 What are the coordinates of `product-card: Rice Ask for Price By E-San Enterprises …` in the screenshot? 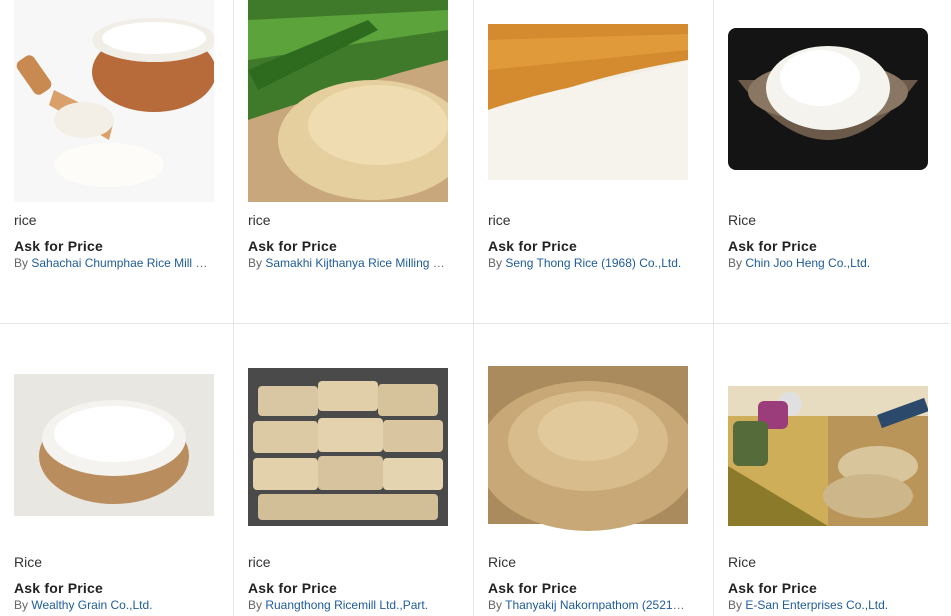 It's located at (832, 470).